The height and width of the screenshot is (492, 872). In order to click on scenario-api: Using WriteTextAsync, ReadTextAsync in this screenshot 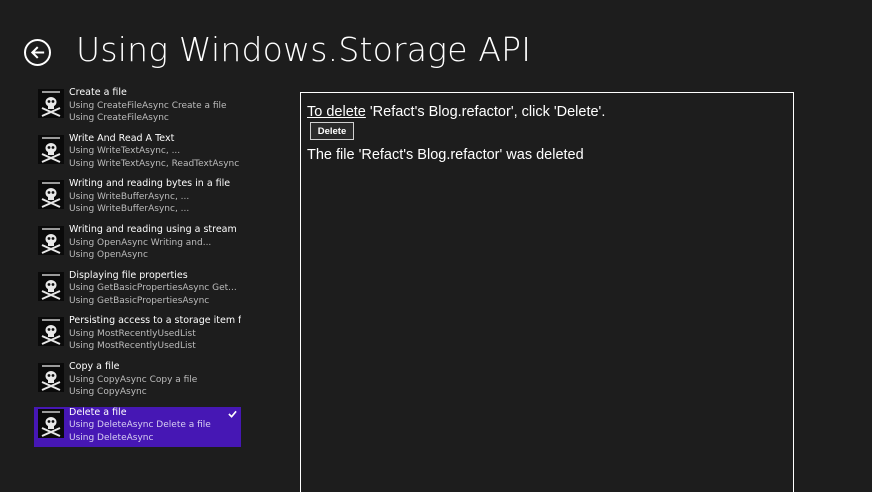, I will do `click(154, 163)`.